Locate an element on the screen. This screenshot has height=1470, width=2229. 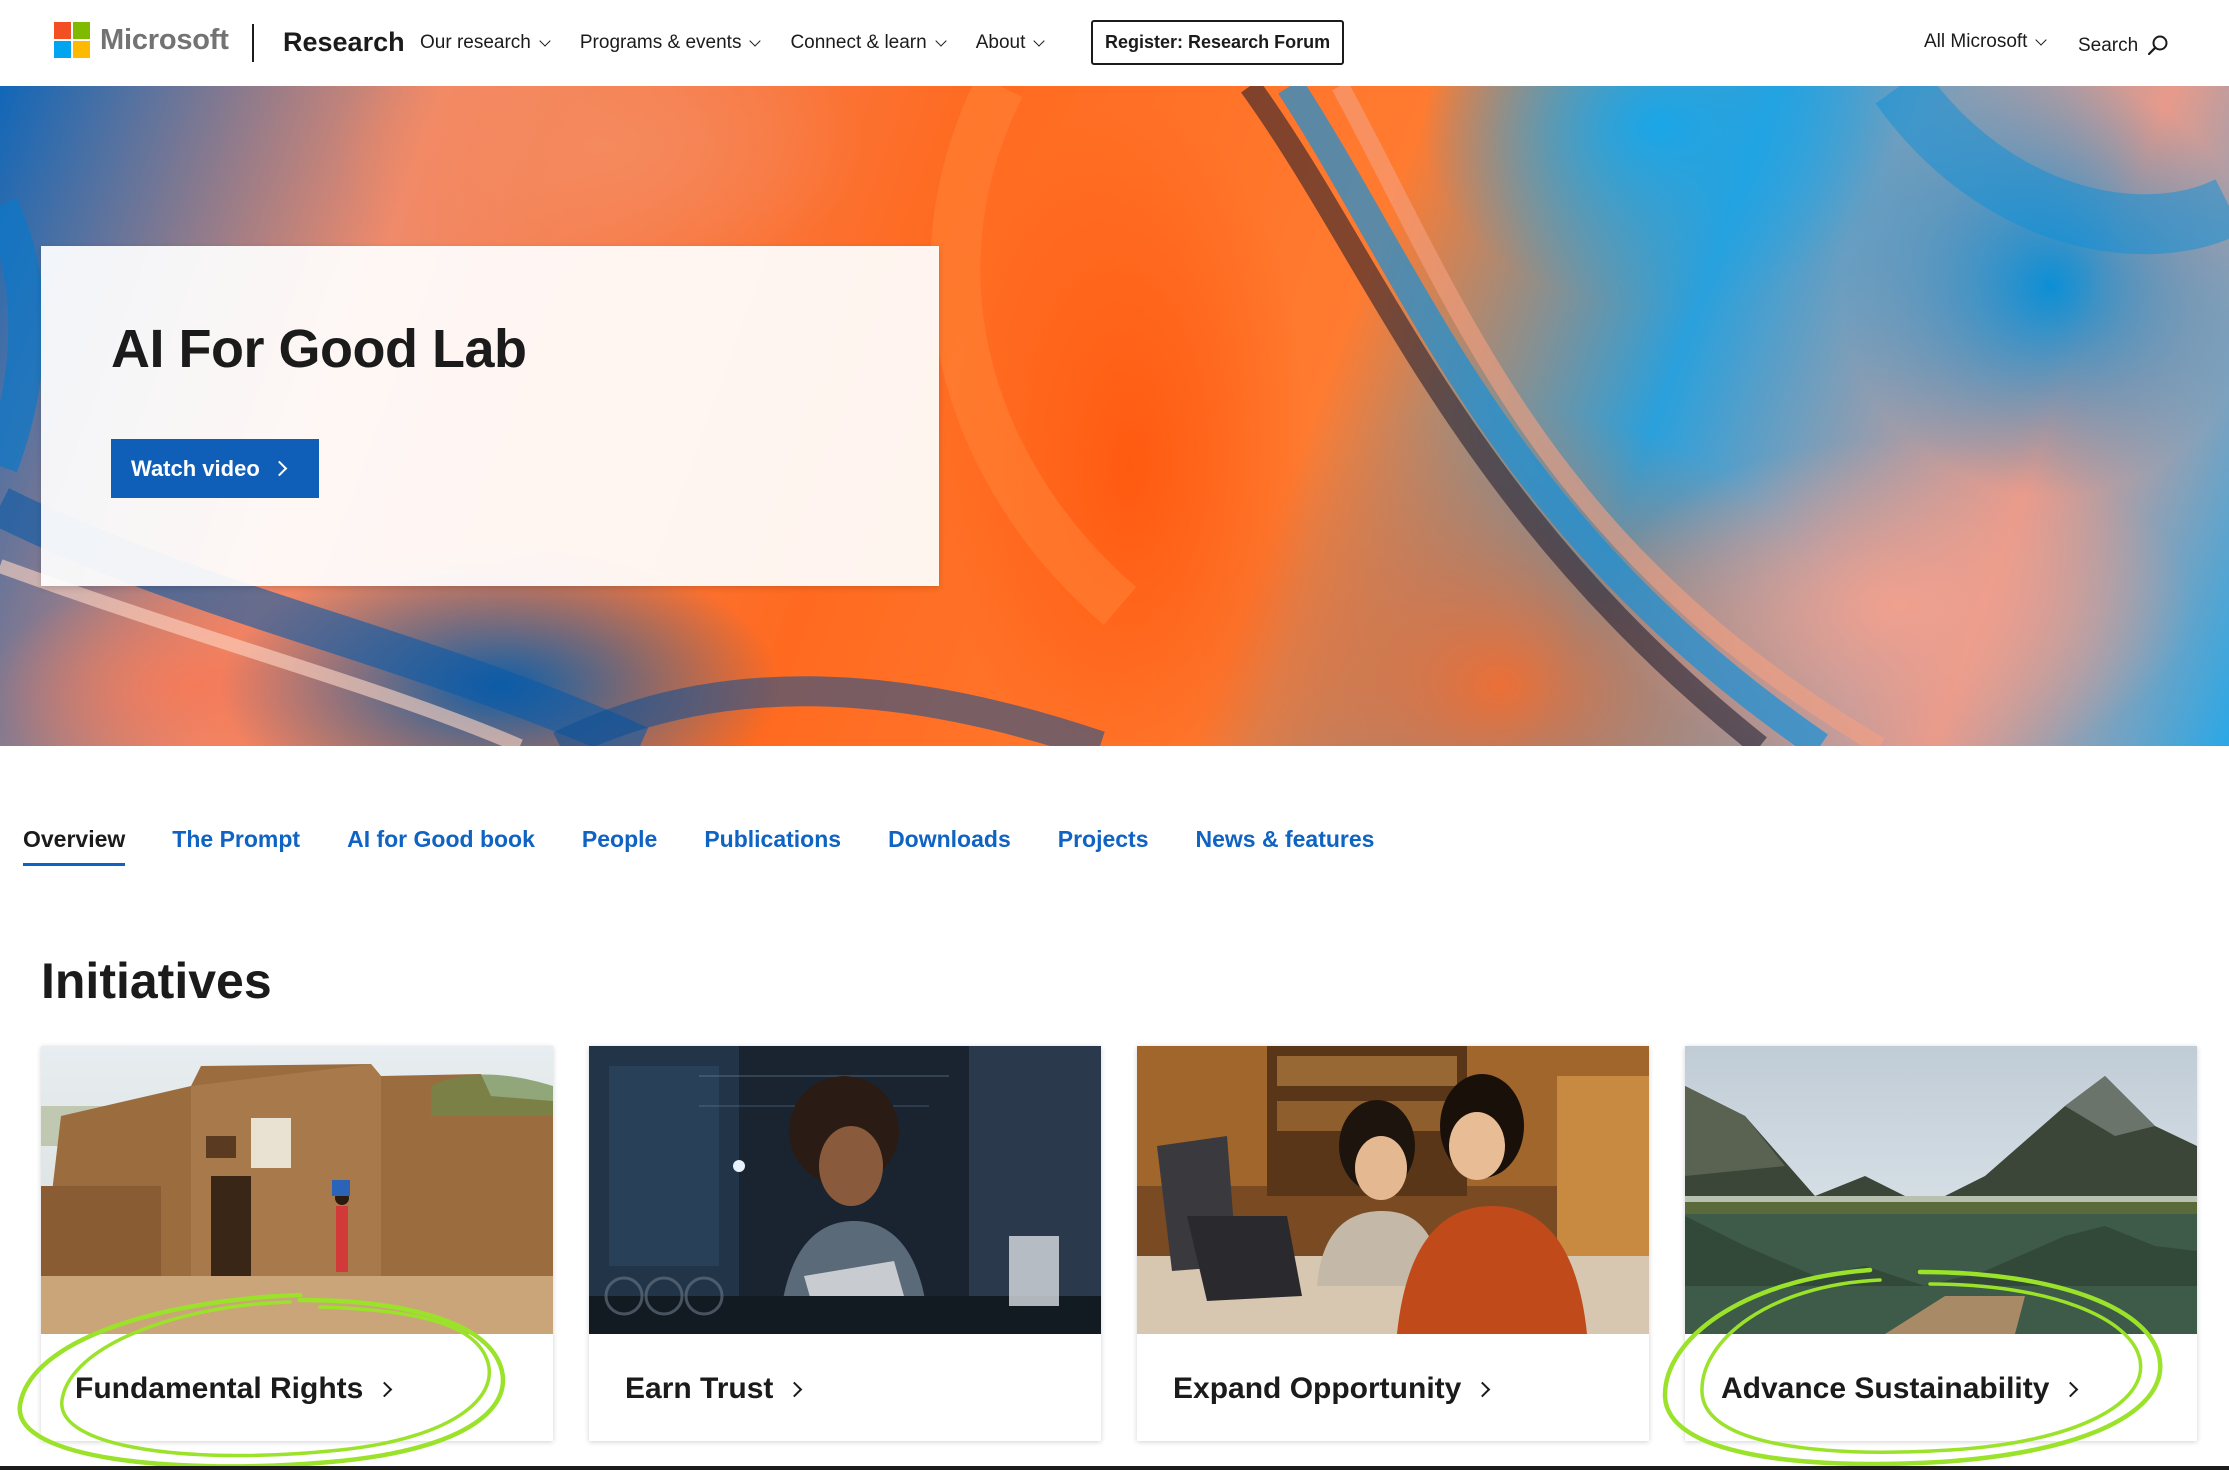
card-fundamental-rights: Fundamental Rights is located at coordinates (297, 1243).